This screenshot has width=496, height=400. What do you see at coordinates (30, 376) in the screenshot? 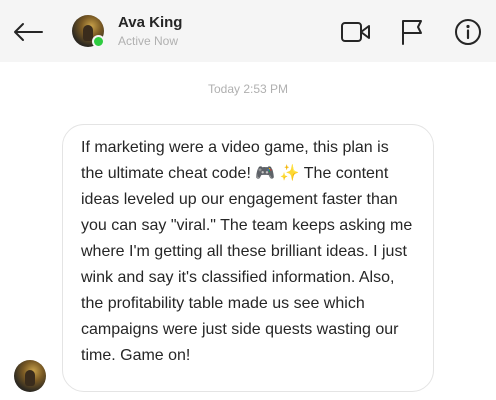
I see `sender-avatar` at bounding box center [30, 376].